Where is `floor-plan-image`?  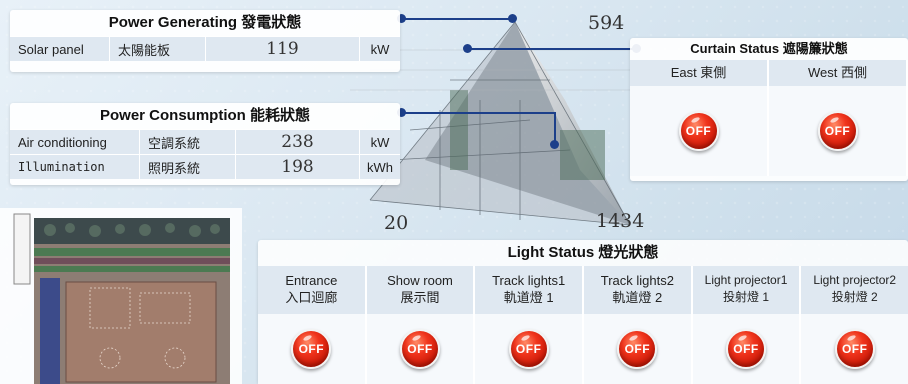 floor-plan-image is located at coordinates (121, 296).